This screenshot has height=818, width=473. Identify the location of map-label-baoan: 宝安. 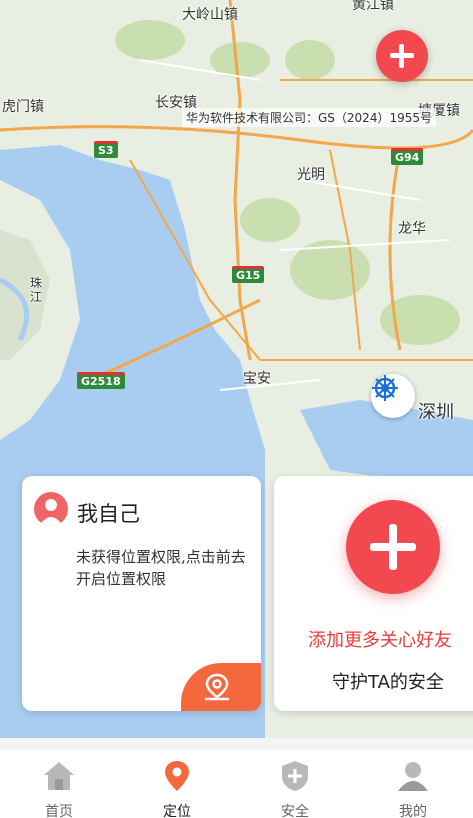
(257, 379).